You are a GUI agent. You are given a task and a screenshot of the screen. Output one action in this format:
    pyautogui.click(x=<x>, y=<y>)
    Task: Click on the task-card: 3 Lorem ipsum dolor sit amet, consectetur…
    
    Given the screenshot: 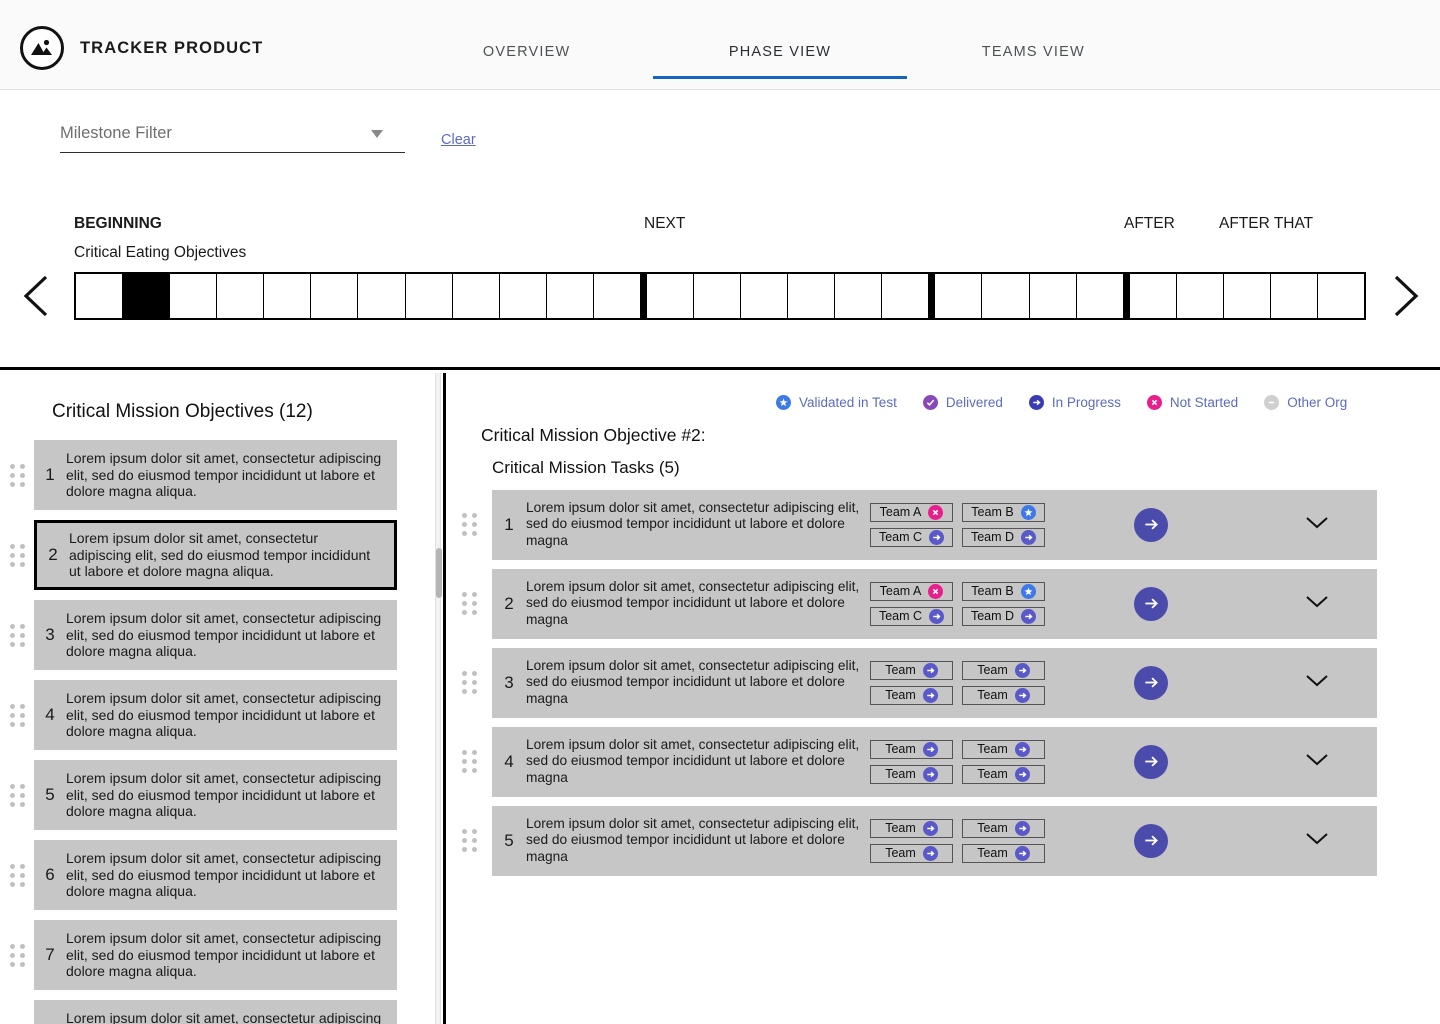 What is the action you would take?
    pyautogui.click(x=934, y=682)
    